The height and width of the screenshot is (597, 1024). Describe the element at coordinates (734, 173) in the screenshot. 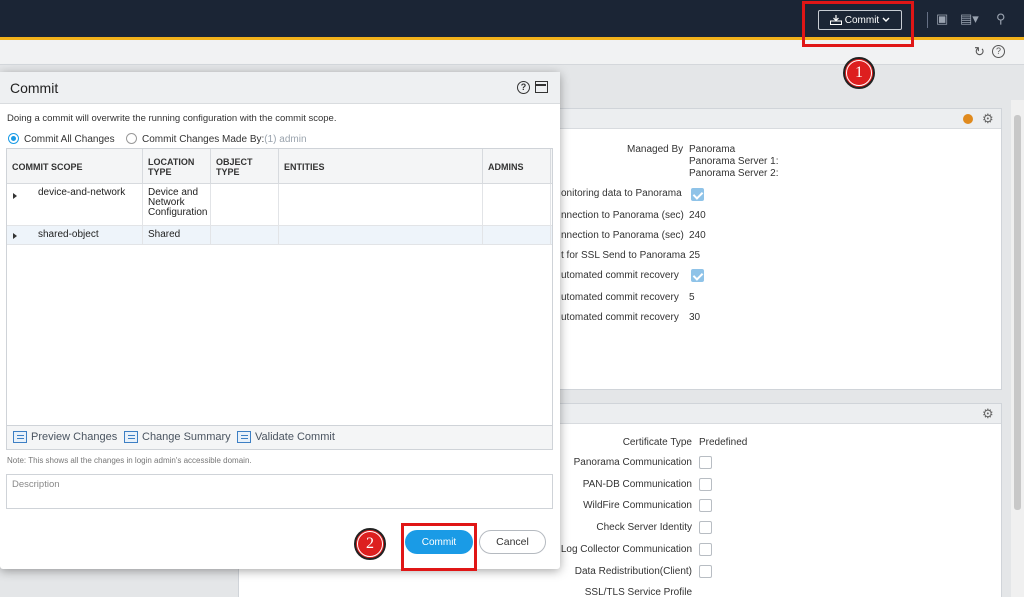

I see `panorama-server-2-label: Panorama Server 2:` at that location.